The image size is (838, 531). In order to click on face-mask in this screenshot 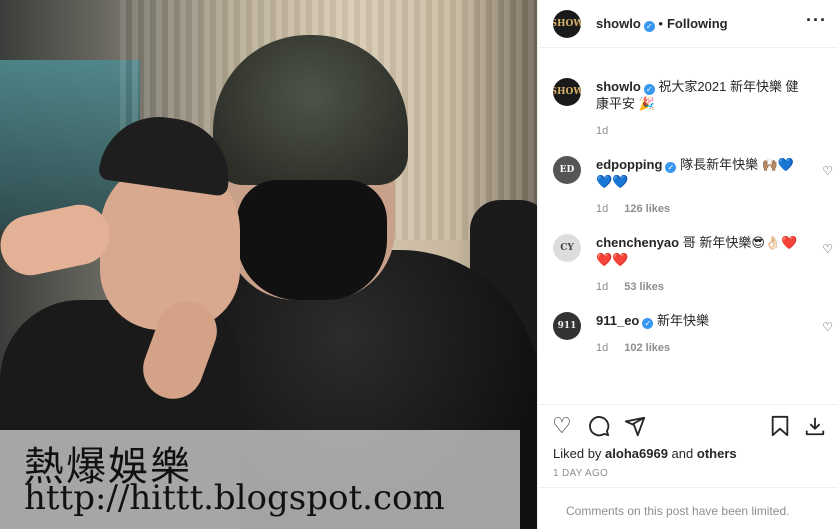, I will do `click(312, 240)`.